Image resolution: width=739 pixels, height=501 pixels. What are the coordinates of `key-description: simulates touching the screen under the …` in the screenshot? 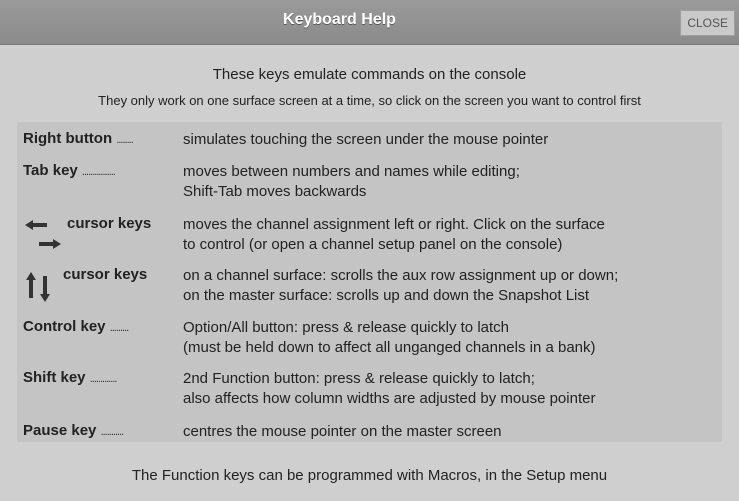 It's located at (365, 140).